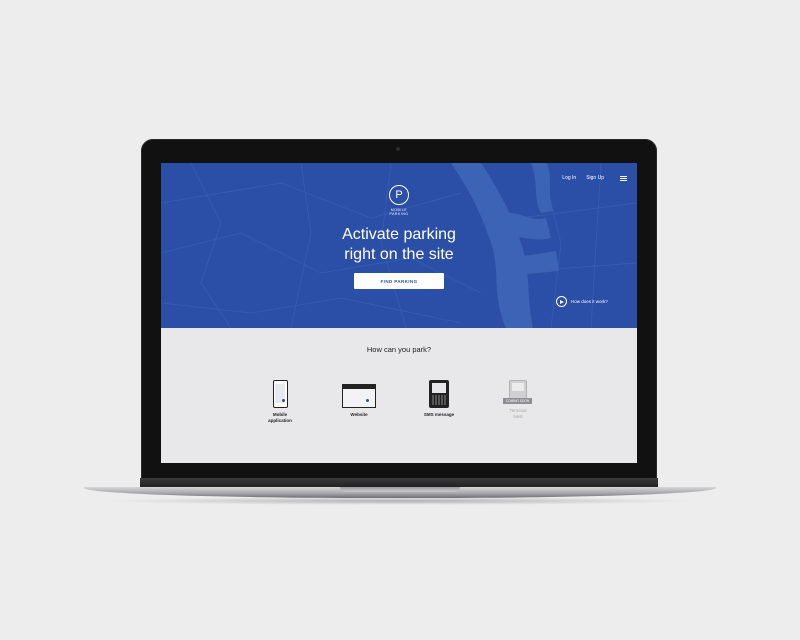 The width and height of the screenshot is (800, 640). I want to click on headline-line1: Activate parking, so click(399, 234).